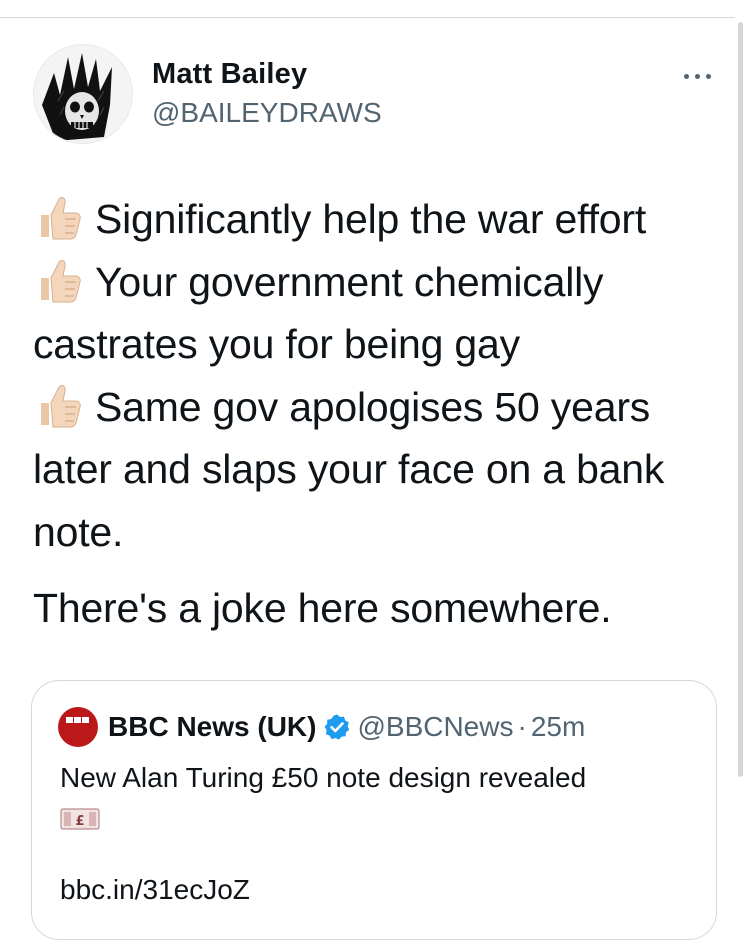 The width and height of the screenshot is (750, 940). Describe the element at coordinates (378, 532) in the screenshot. I see `tweet-line: note.` at that location.